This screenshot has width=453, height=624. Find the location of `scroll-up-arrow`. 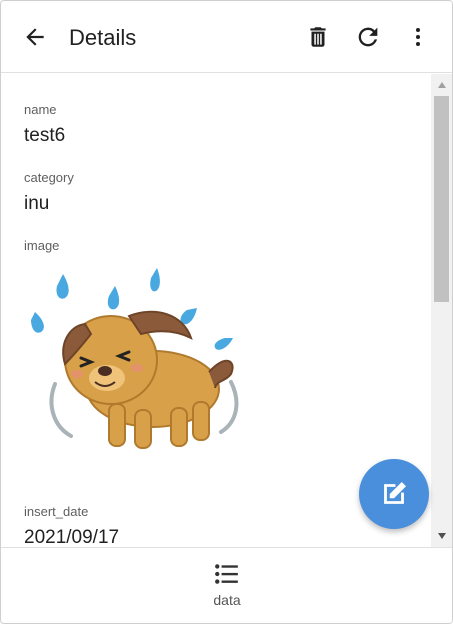

scroll-up-arrow is located at coordinates (441, 85).